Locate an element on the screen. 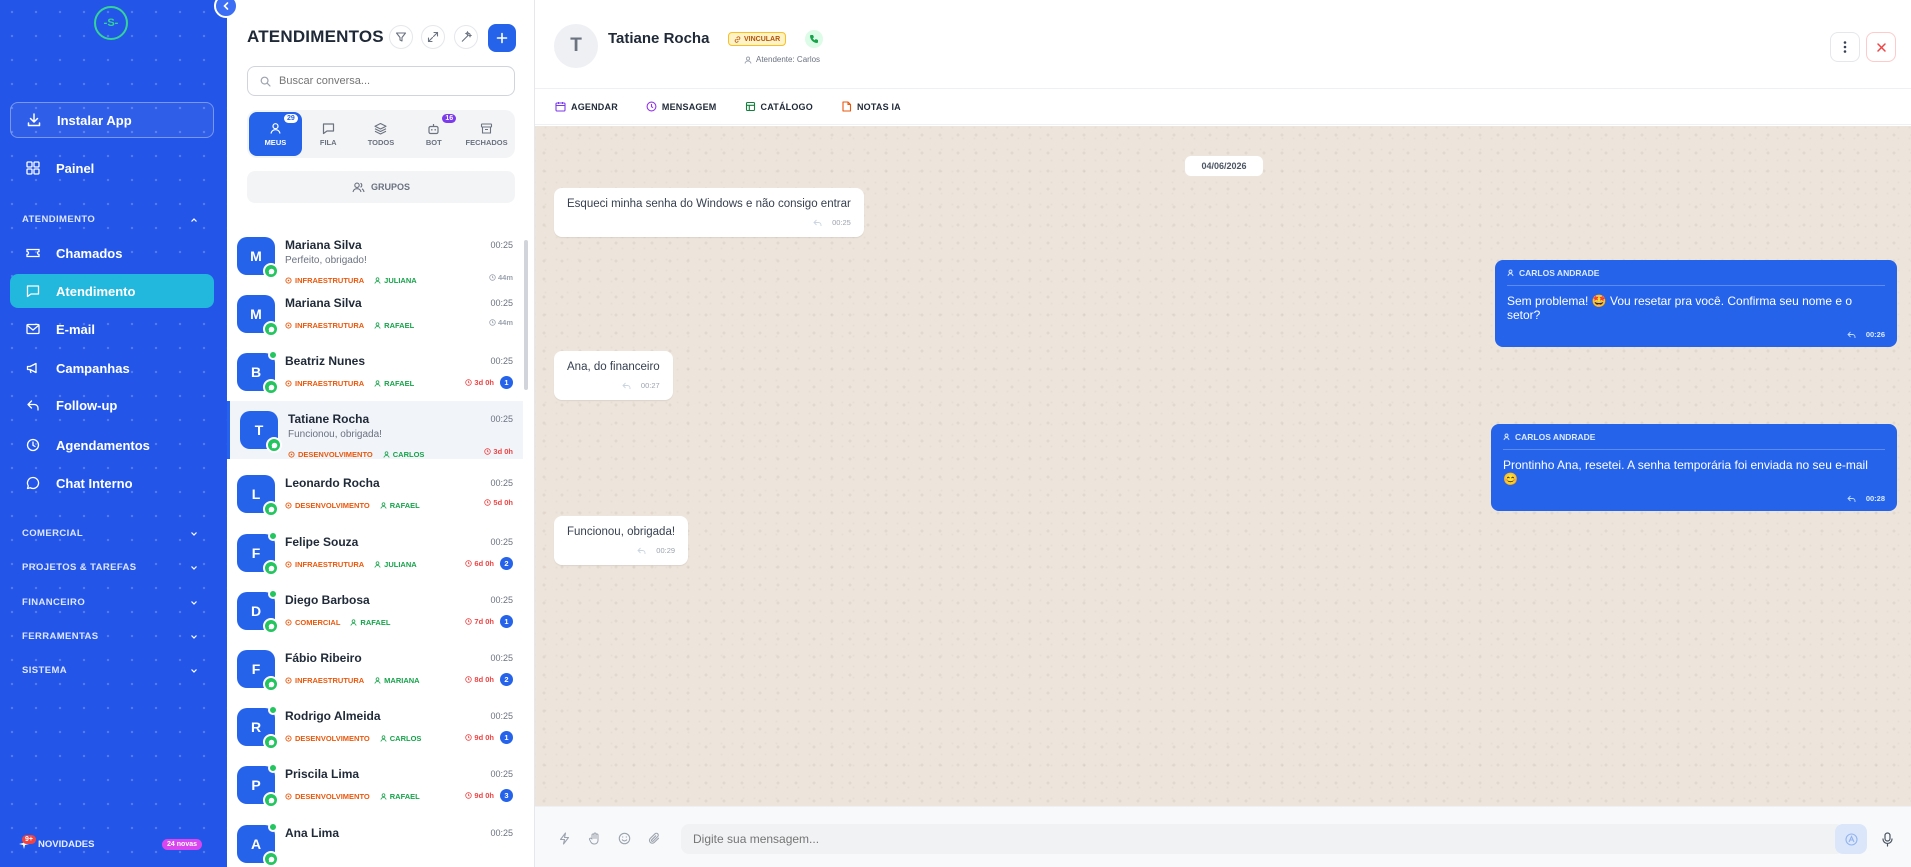 The image size is (1911, 867). mensagem-button: MENSAGEM is located at coordinates (681, 106).